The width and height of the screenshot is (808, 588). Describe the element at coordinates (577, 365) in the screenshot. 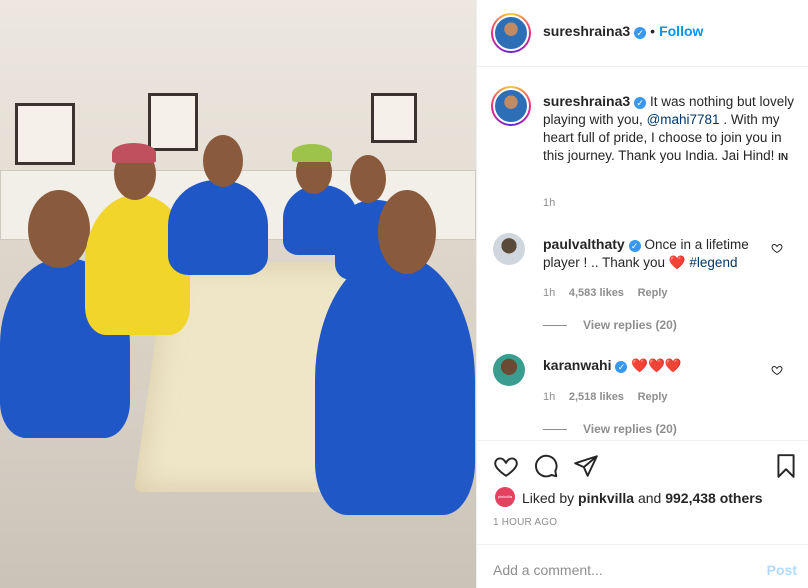

I see `comment-username: karanwahi` at that location.